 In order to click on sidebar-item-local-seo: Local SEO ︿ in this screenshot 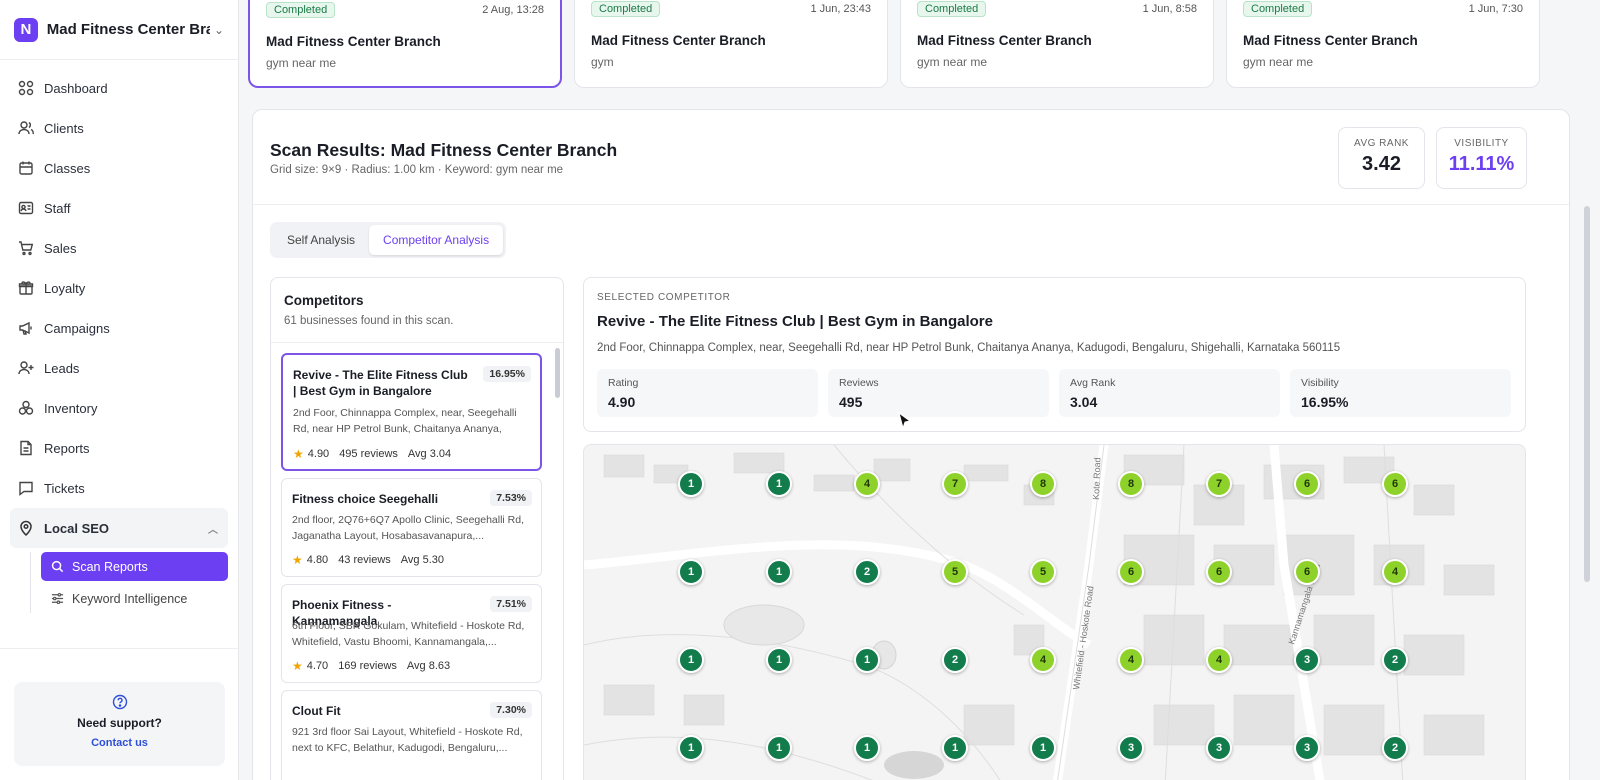, I will do `click(119, 528)`.